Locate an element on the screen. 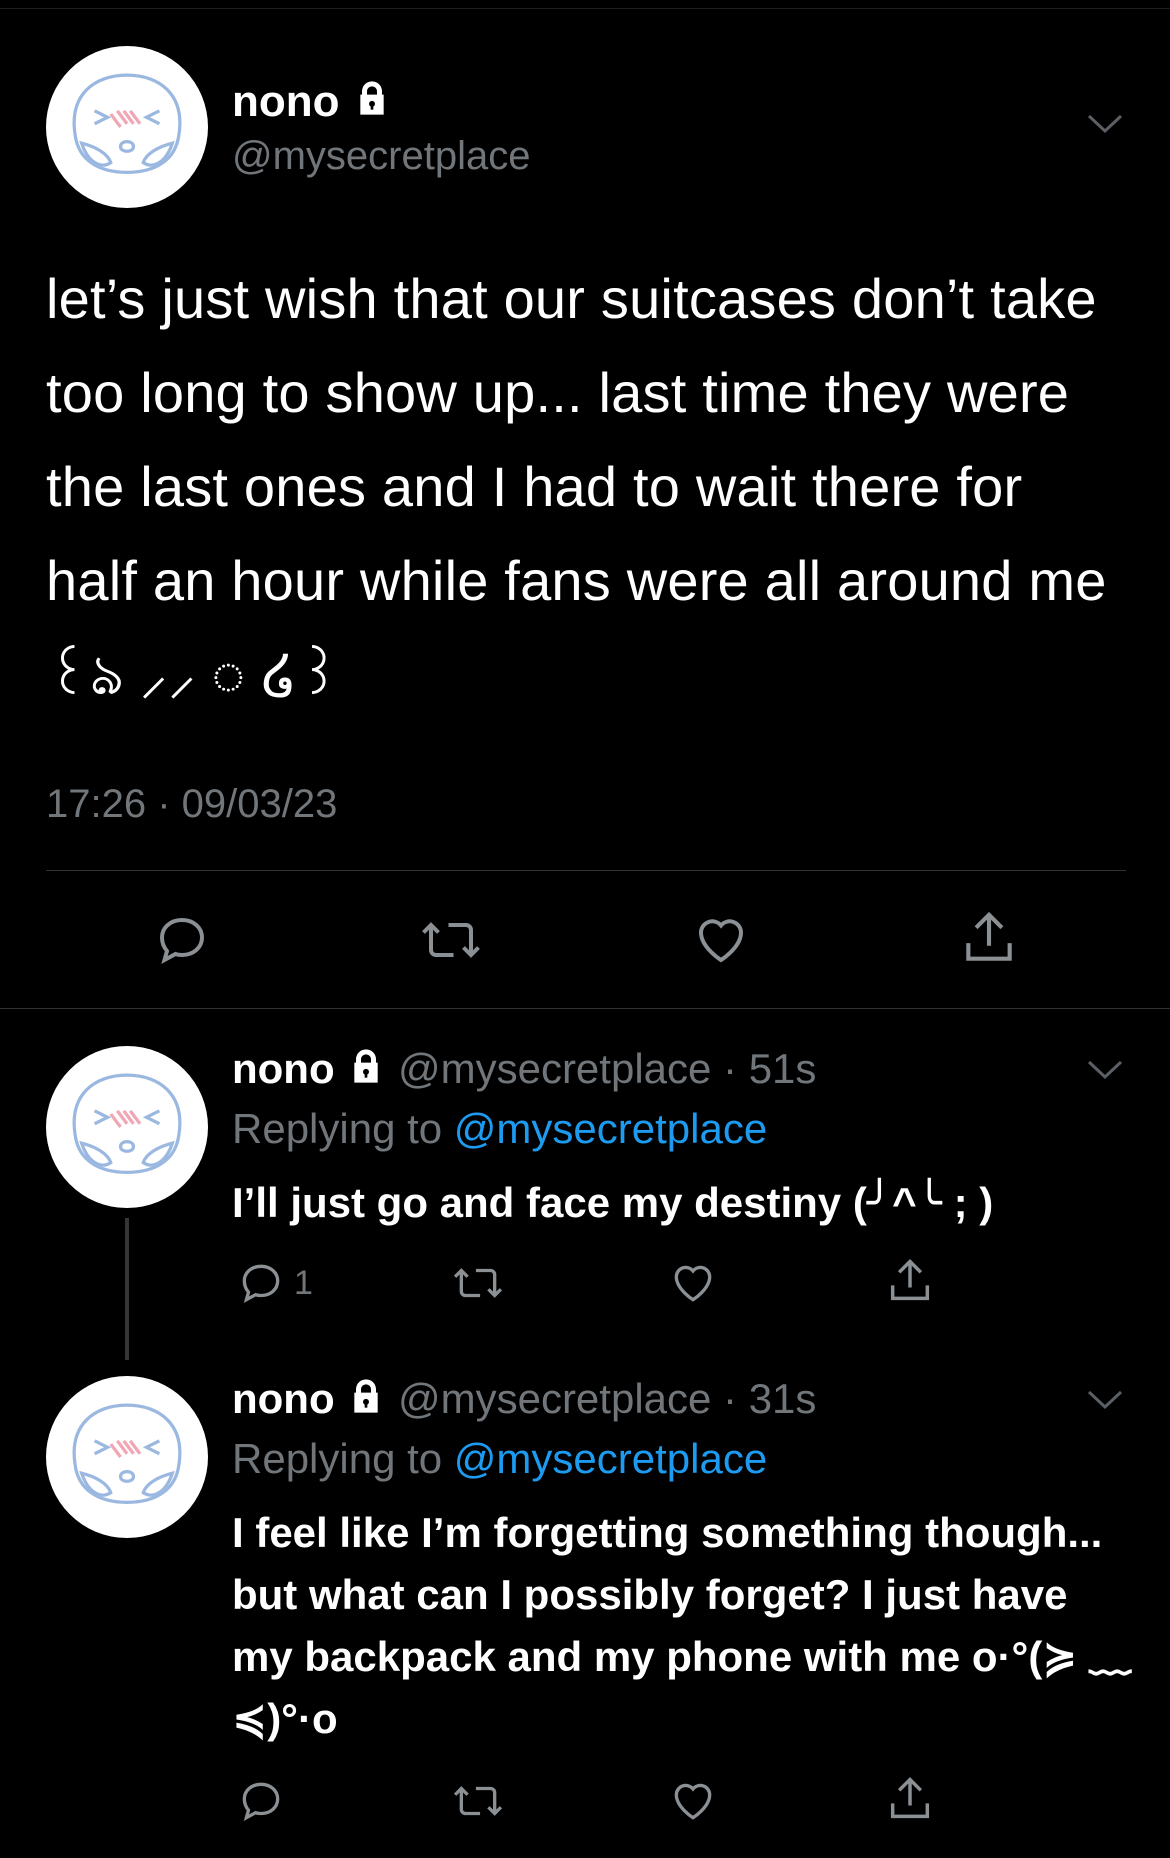 This screenshot has height=1858, width=1170. reply-time: 51s is located at coordinates (783, 1068).